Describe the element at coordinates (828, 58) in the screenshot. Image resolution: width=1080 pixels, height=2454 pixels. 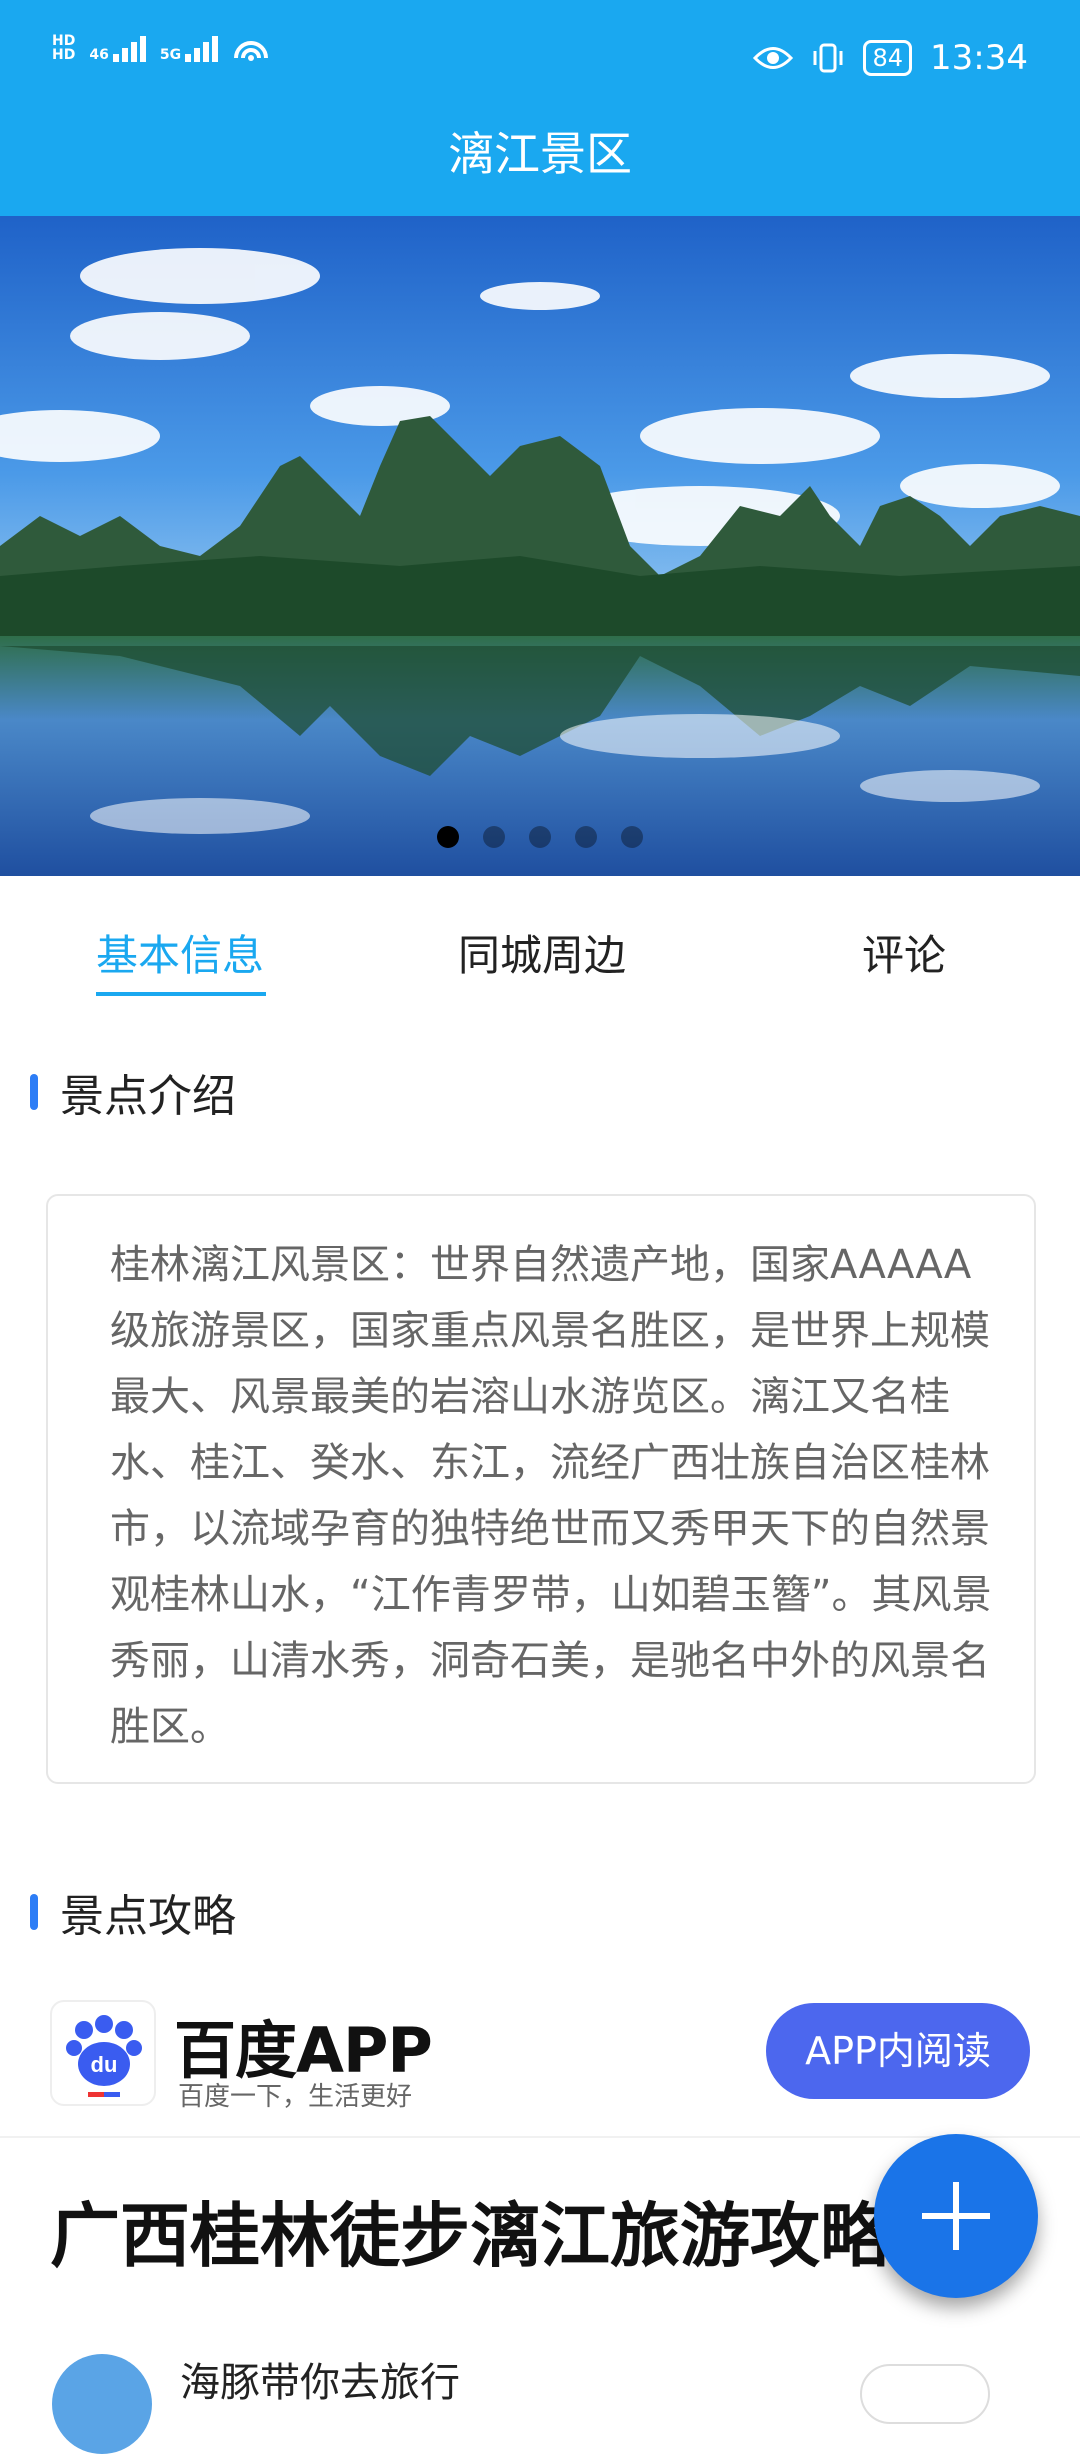
I see `vibrate-icon` at that location.